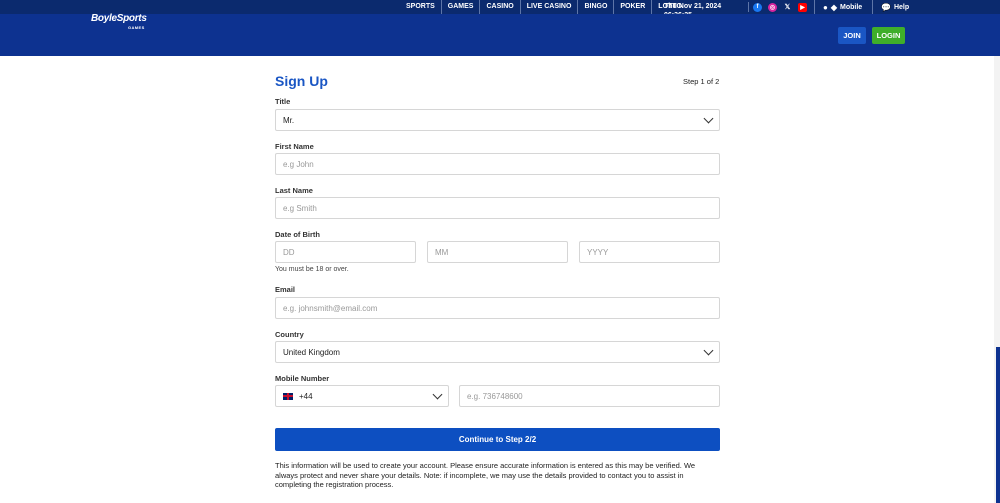 Image resolution: width=1000 pixels, height=503 pixels. Describe the element at coordinates (294, 146) in the screenshot. I see `first-name-label: First Name` at that location.